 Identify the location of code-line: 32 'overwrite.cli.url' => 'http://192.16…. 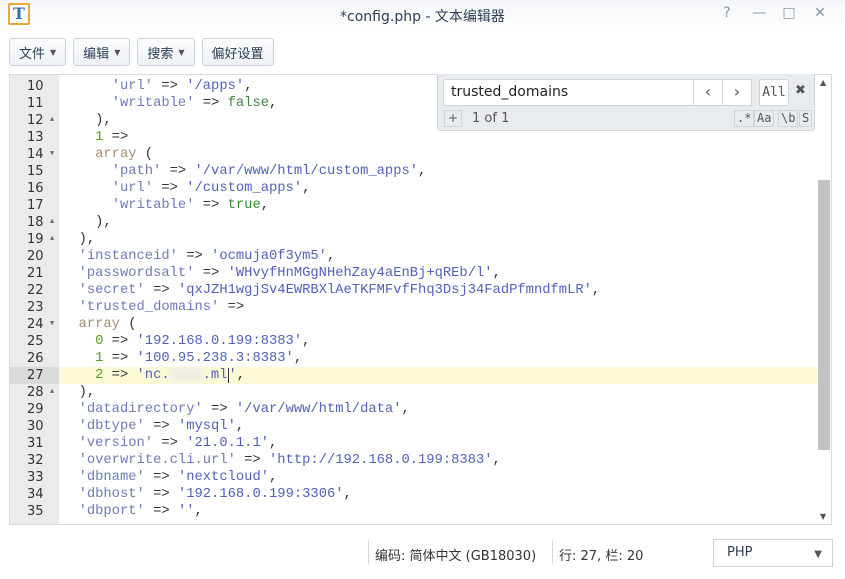
(414, 460).